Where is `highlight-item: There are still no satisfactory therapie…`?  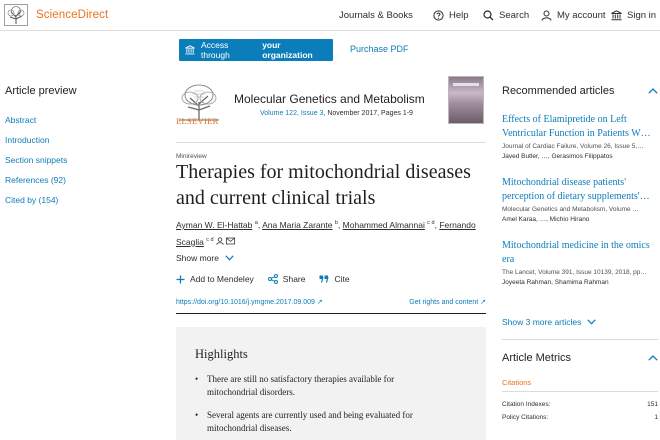
highlight-item: There are still no satisfactory therapie… is located at coordinates (315, 385).